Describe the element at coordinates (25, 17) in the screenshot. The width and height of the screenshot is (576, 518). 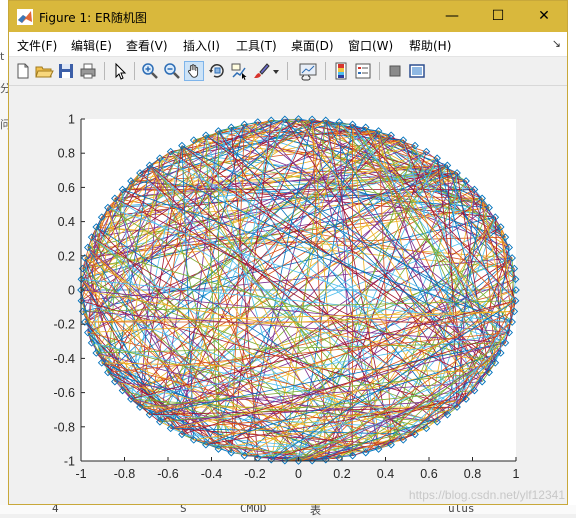
I see `matlab-logo-icon` at that location.